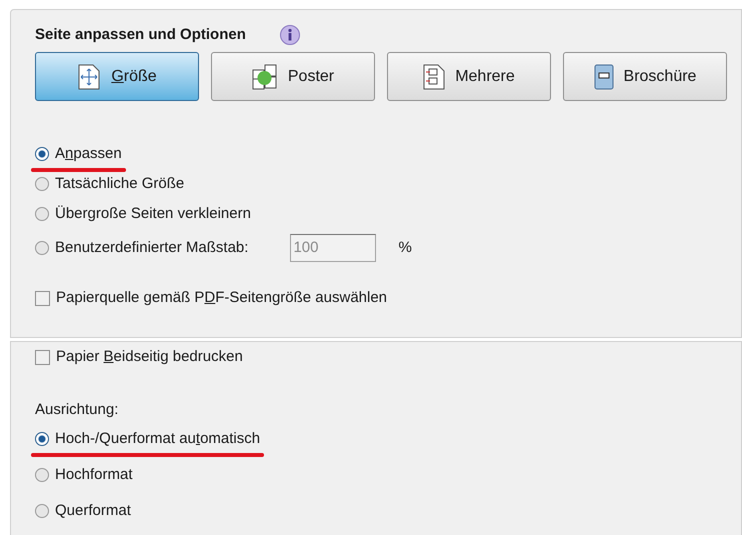 The height and width of the screenshot is (535, 742). I want to click on poster-tiles-icon, so click(265, 77).